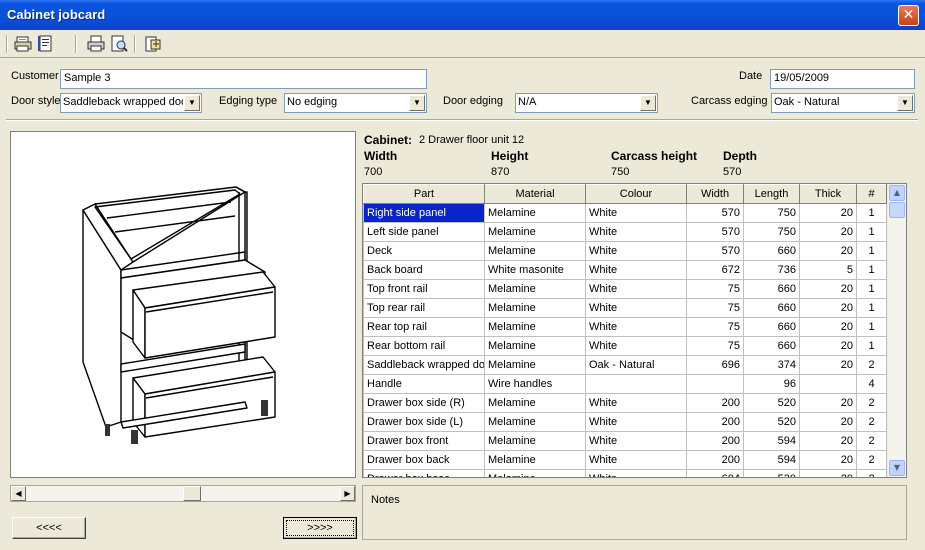  Describe the element at coordinates (625, 384) in the screenshot. I see `table-row: Handle Wire handles 96 4` at that location.